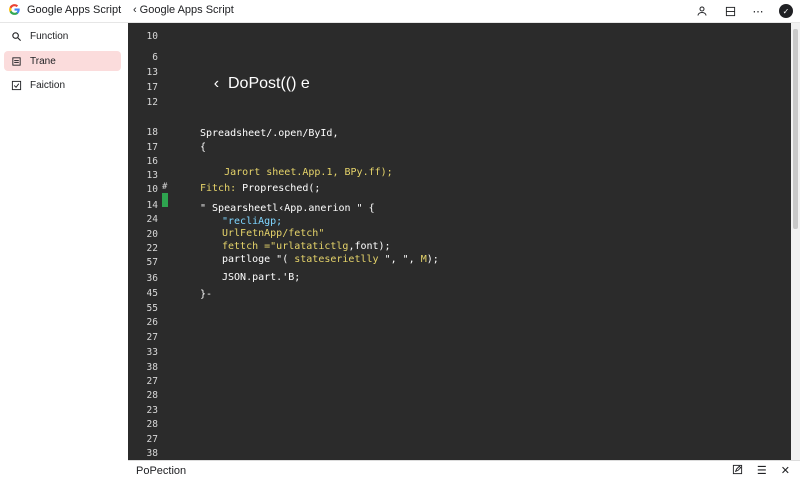 Image resolution: width=800 pixels, height=481 pixels. Describe the element at coordinates (152, 234) in the screenshot. I see `line-number: 20` at that location.